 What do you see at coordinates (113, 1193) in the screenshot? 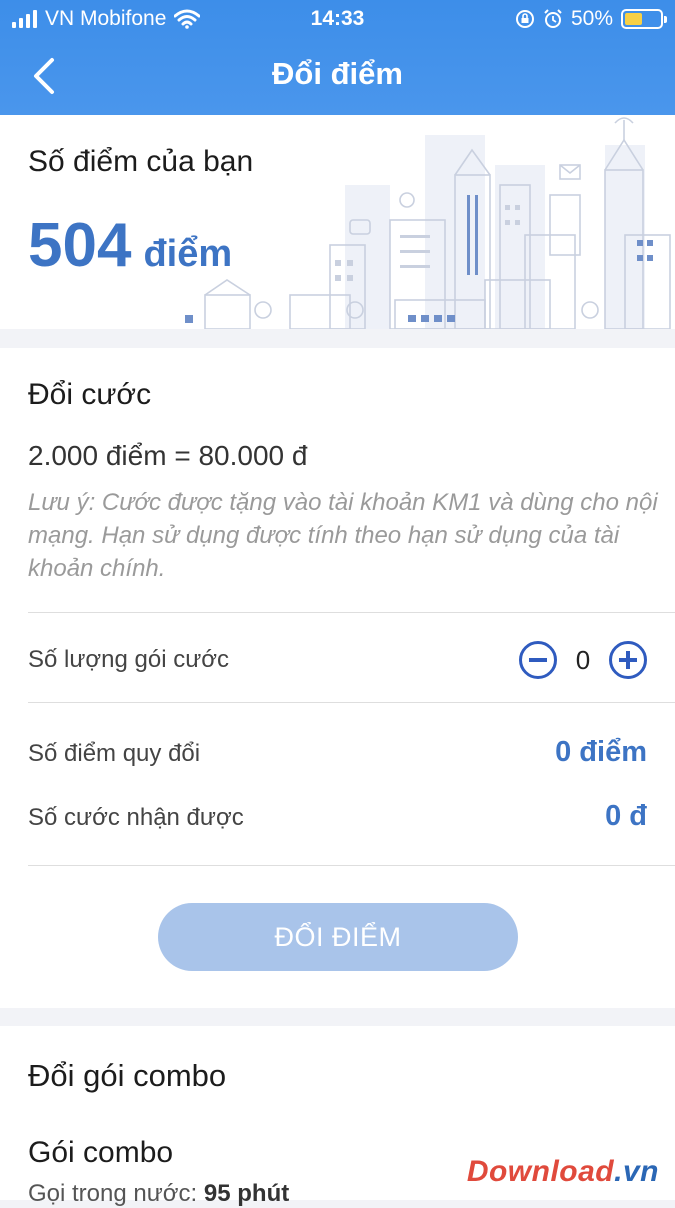
I see `combo-detail-label: Gọi trong nước:` at bounding box center [113, 1193].